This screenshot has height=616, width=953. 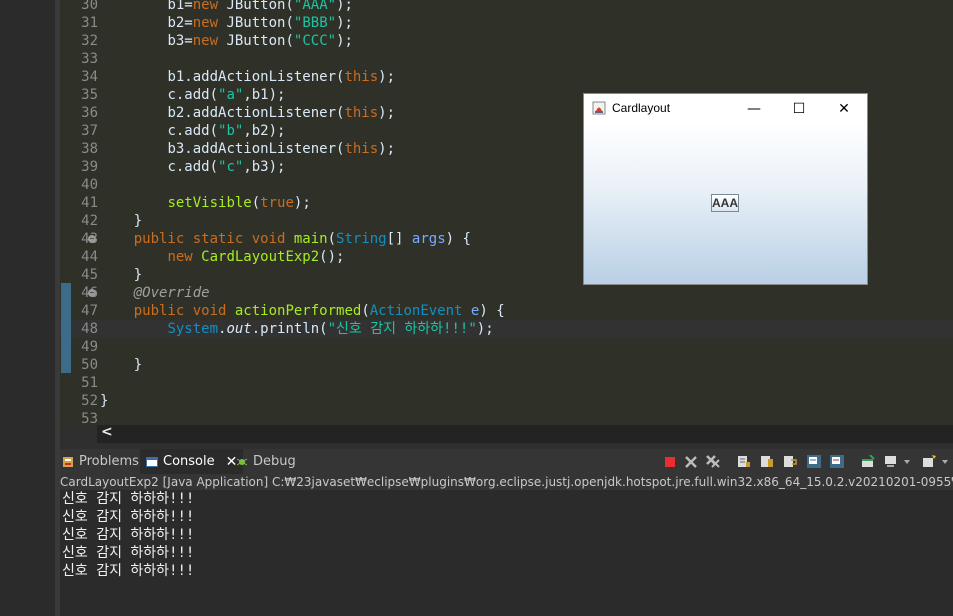 What do you see at coordinates (929, 461) in the screenshot?
I see `open-console-icon` at bounding box center [929, 461].